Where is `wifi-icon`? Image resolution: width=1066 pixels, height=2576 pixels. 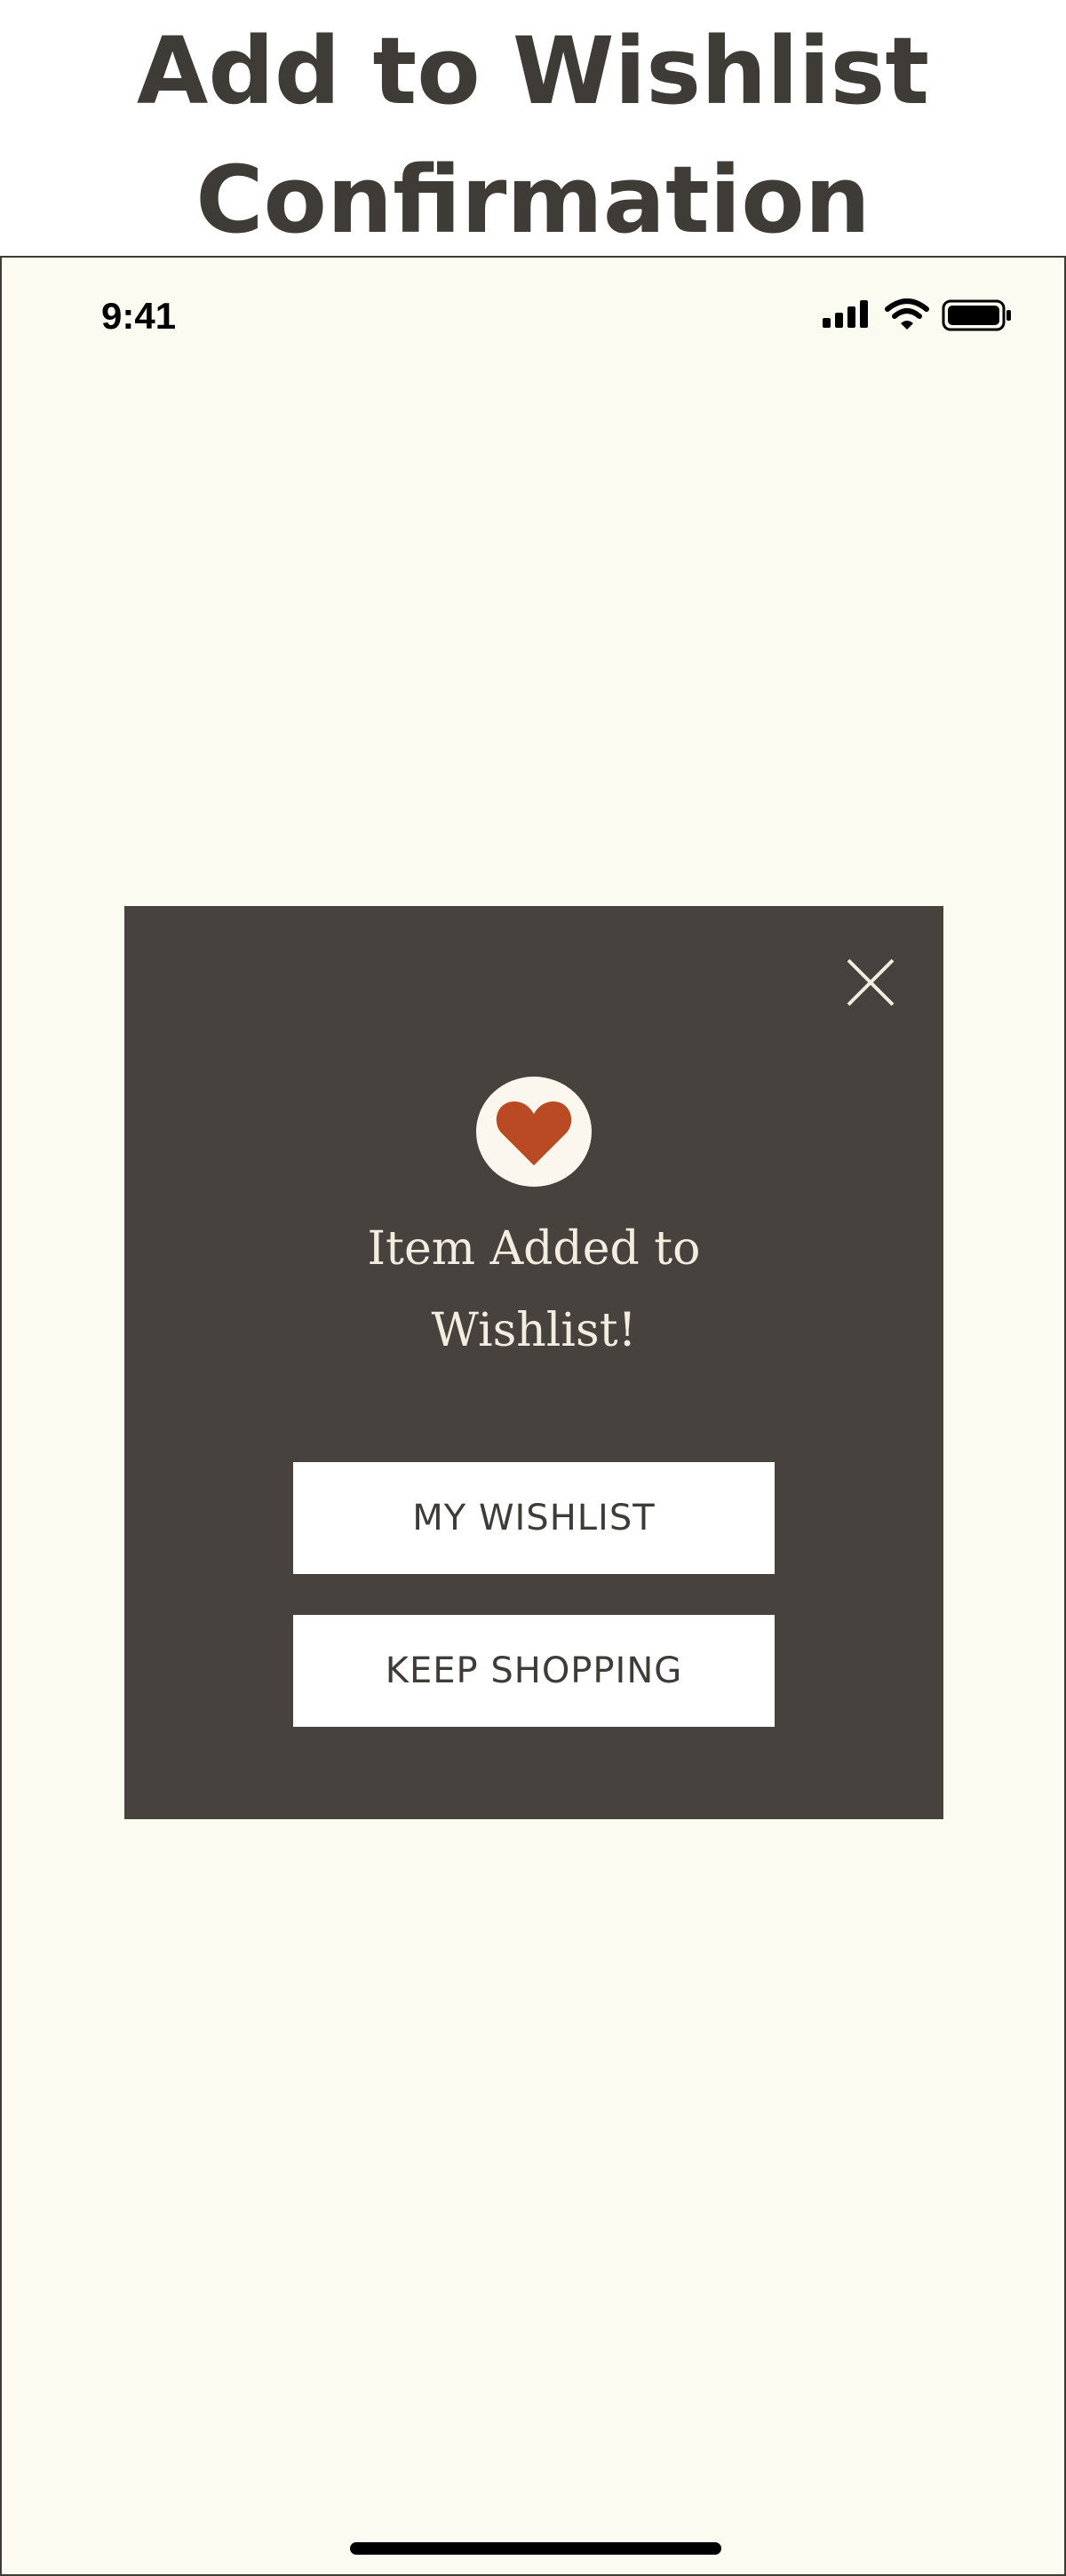
wifi-icon is located at coordinates (907, 314).